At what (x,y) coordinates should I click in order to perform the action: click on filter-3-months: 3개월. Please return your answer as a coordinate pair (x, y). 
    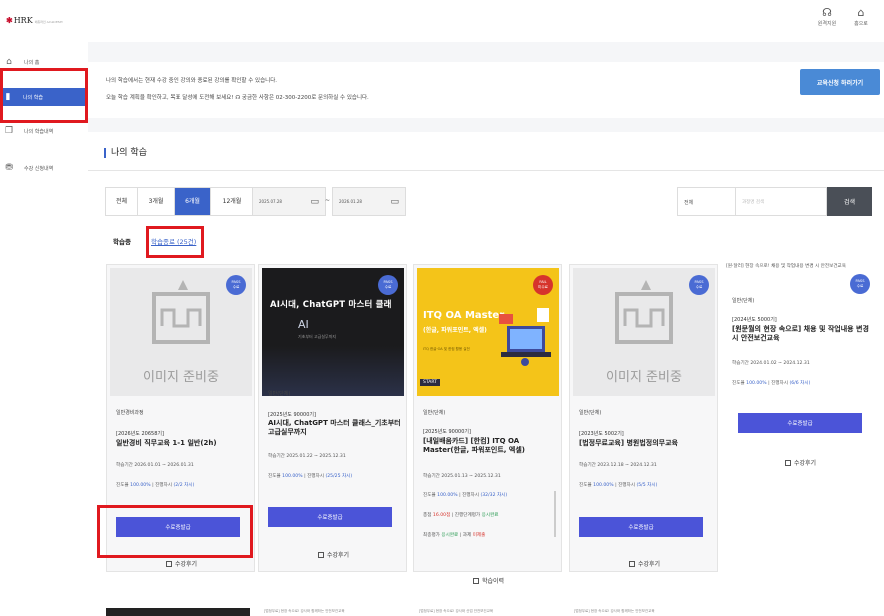
    Looking at the image, I should click on (156, 201).